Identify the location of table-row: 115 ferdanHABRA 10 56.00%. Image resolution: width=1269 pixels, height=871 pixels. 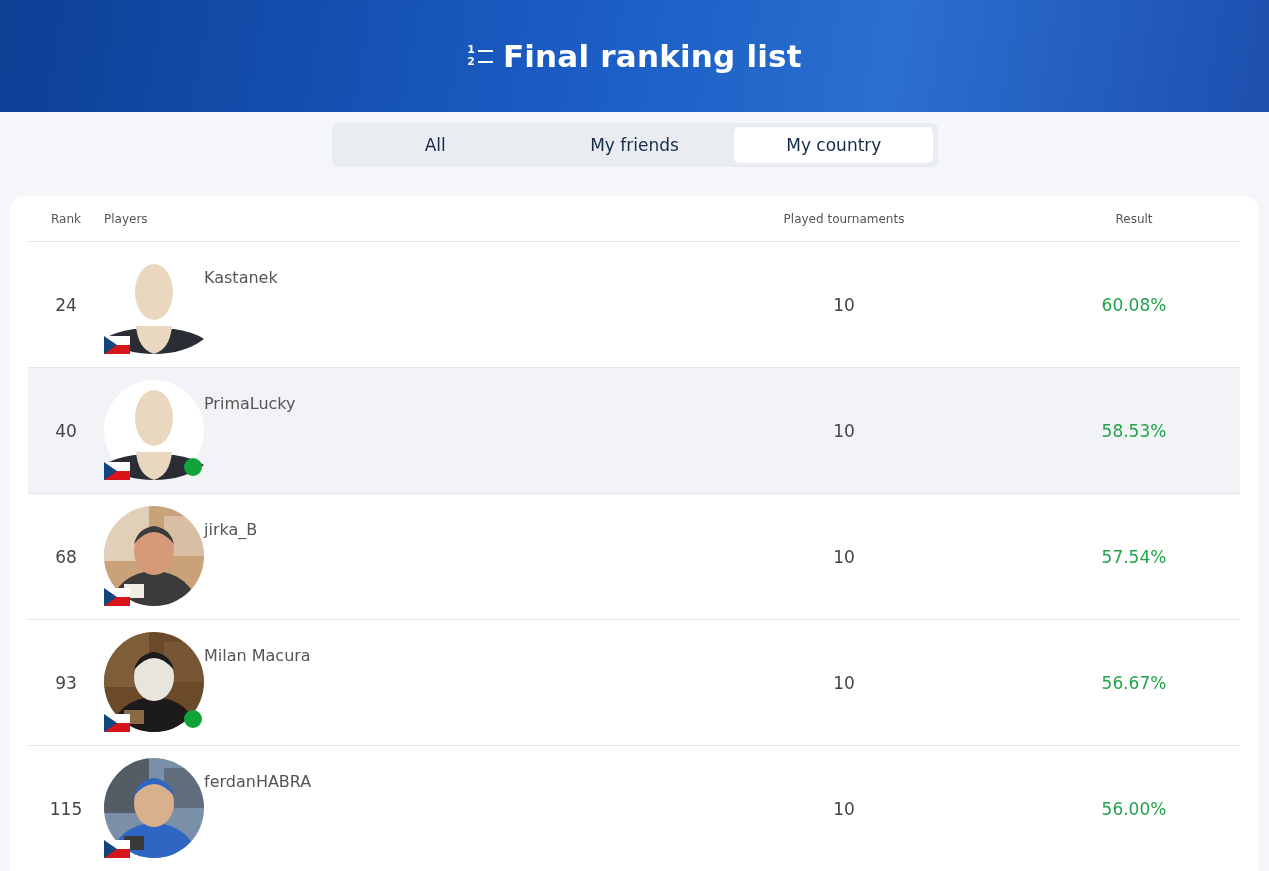
(634, 808).